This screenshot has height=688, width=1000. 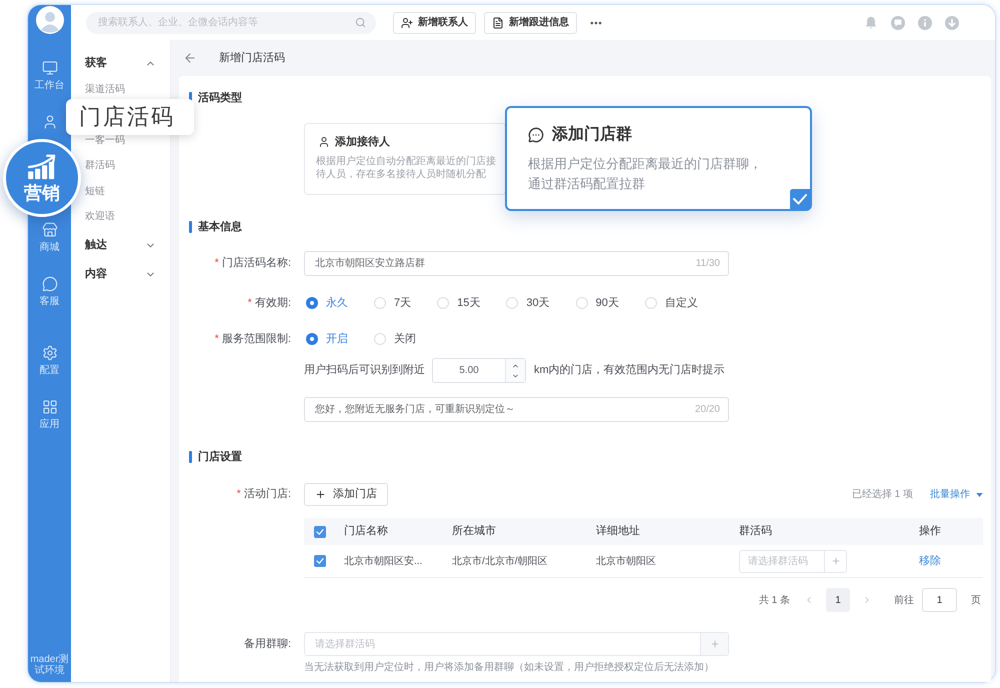 I want to click on field-label: 有效期:, so click(x=272, y=303).